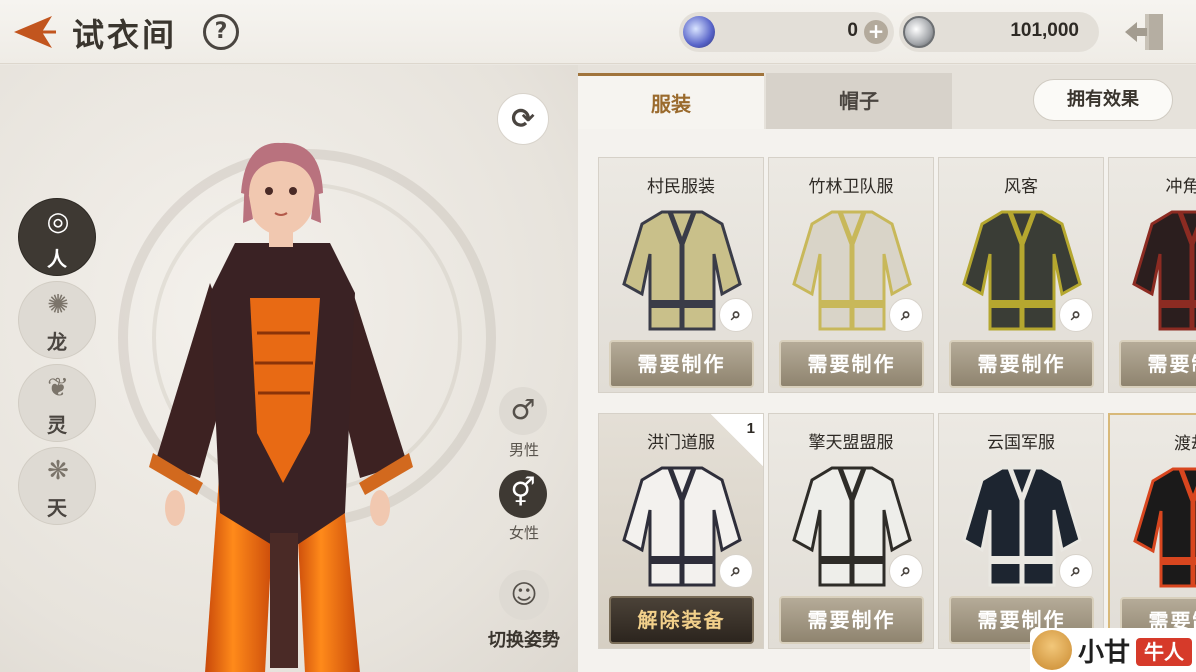 The width and height of the screenshot is (1196, 672). I want to click on watermark-badge: 牛人, so click(1164, 652).